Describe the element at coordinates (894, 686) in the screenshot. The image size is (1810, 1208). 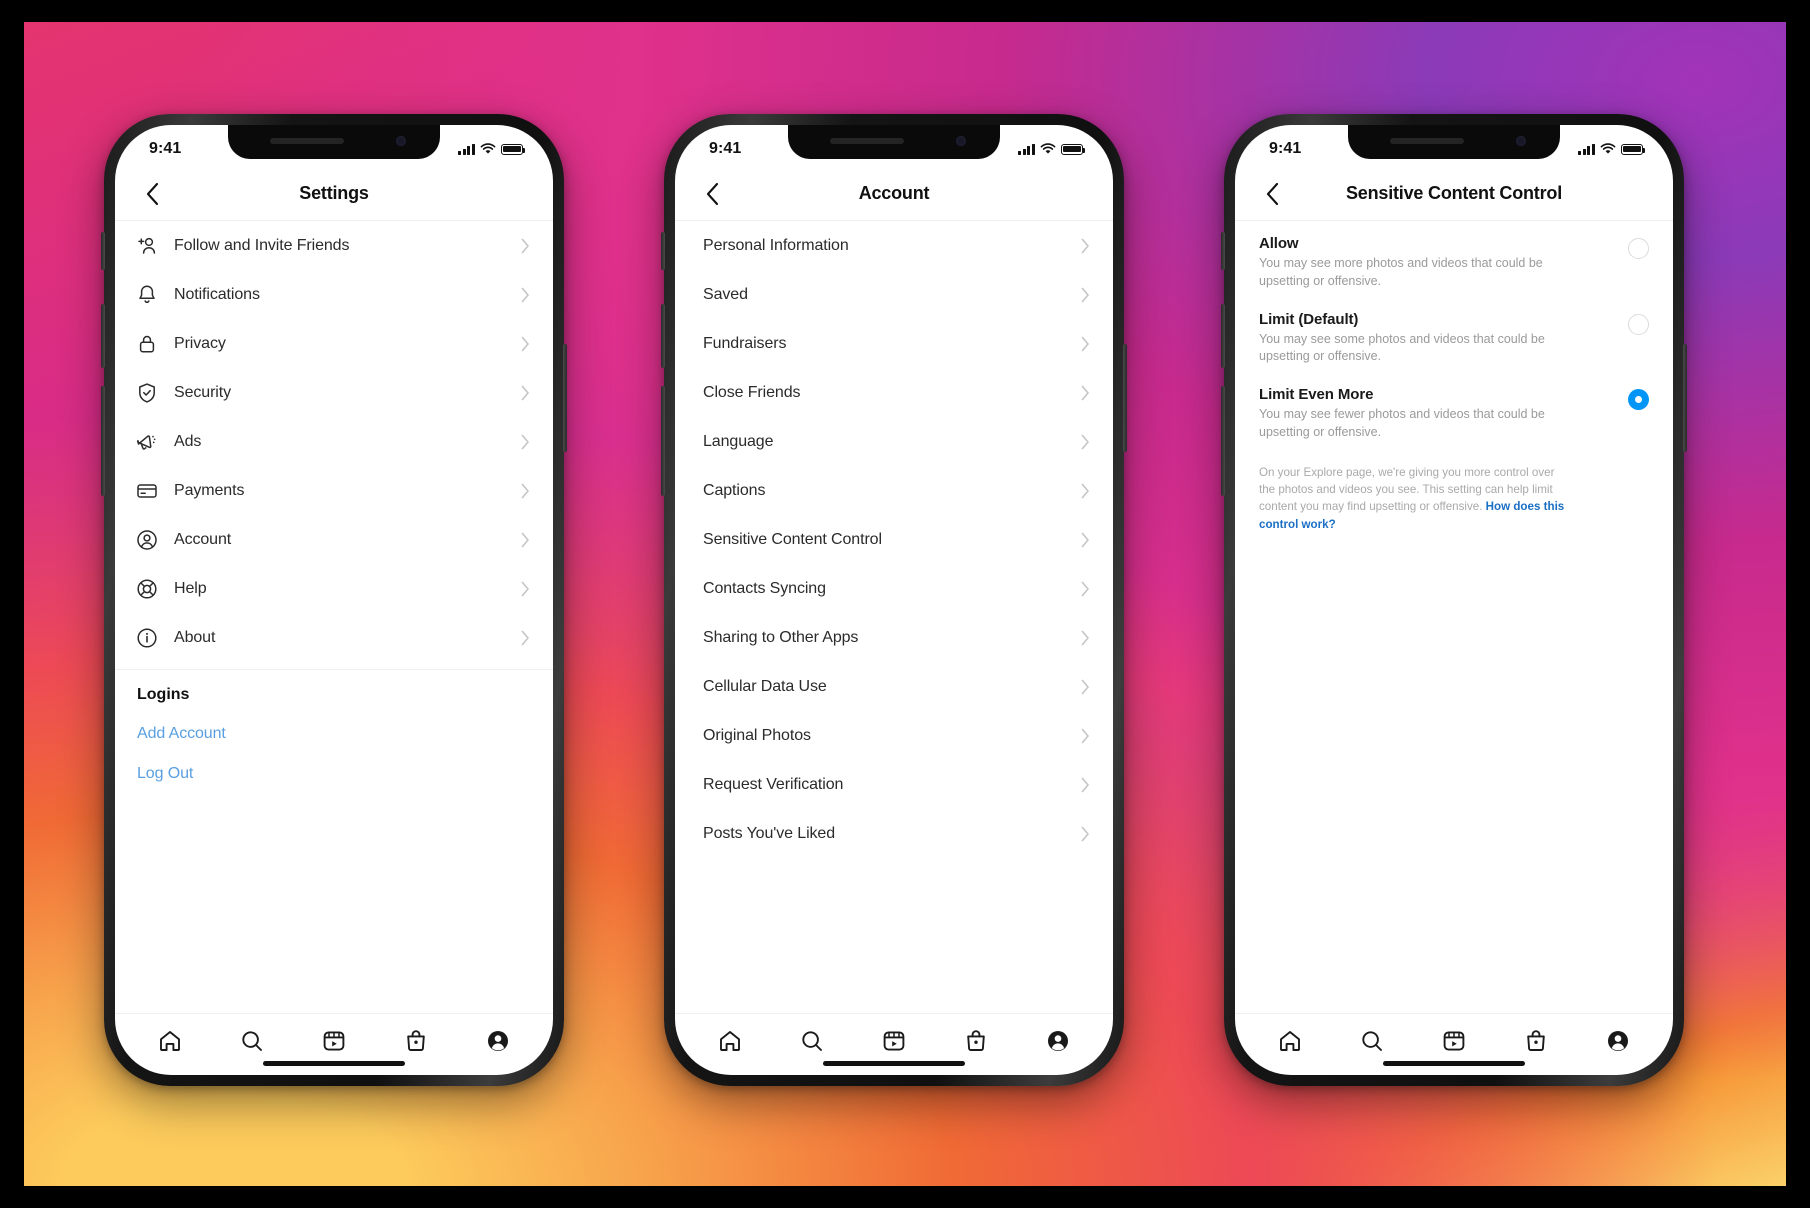
I see `account-item-cellular-data-use: Cellular Data Use` at that location.